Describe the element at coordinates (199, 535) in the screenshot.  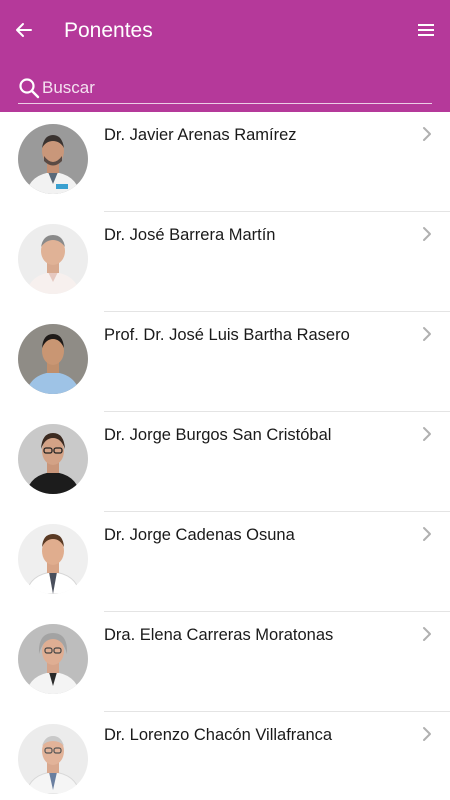
I see `speaker-name: Dr. Jorge Cadenas Osuna` at that location.